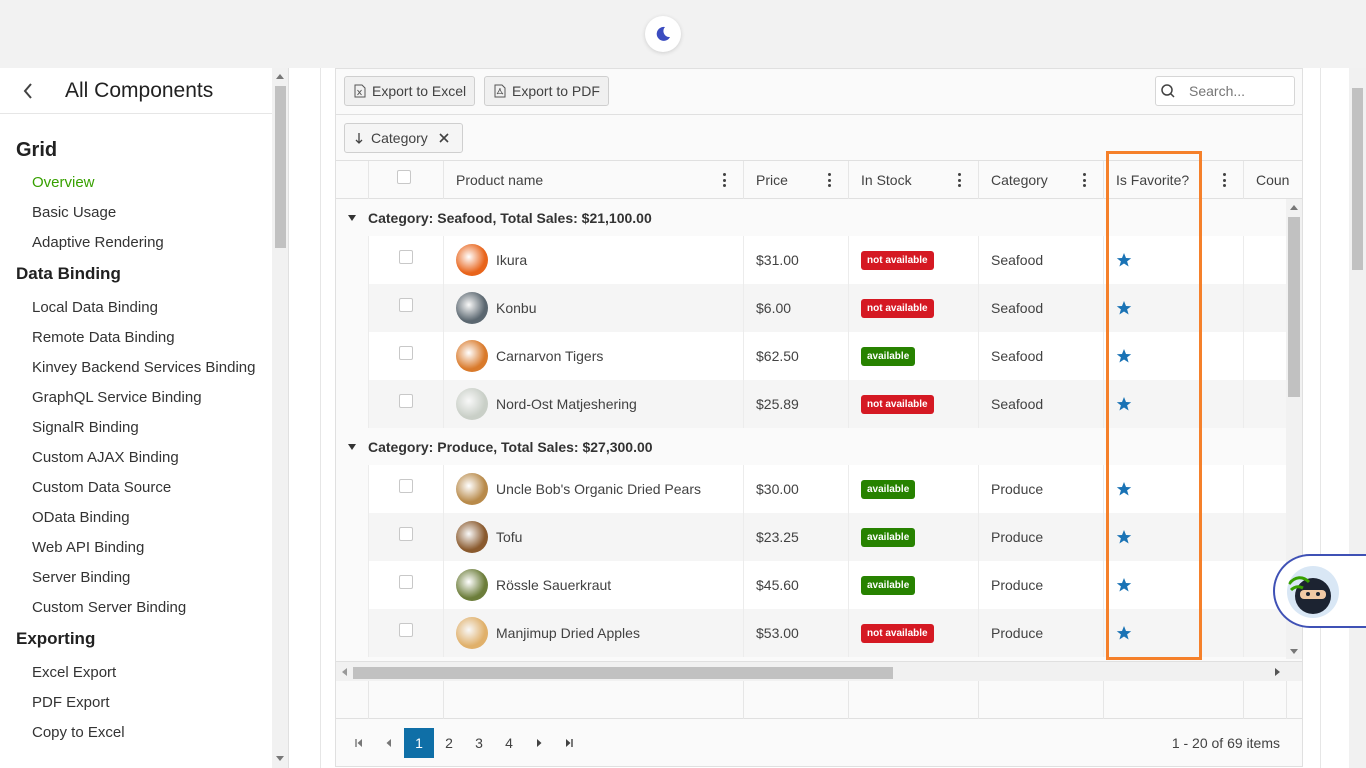  What do you see at coordinates (410, 91) in the screenshot?
I see `export-excel-button: Export to Excel` at bounding box center [410, 91].